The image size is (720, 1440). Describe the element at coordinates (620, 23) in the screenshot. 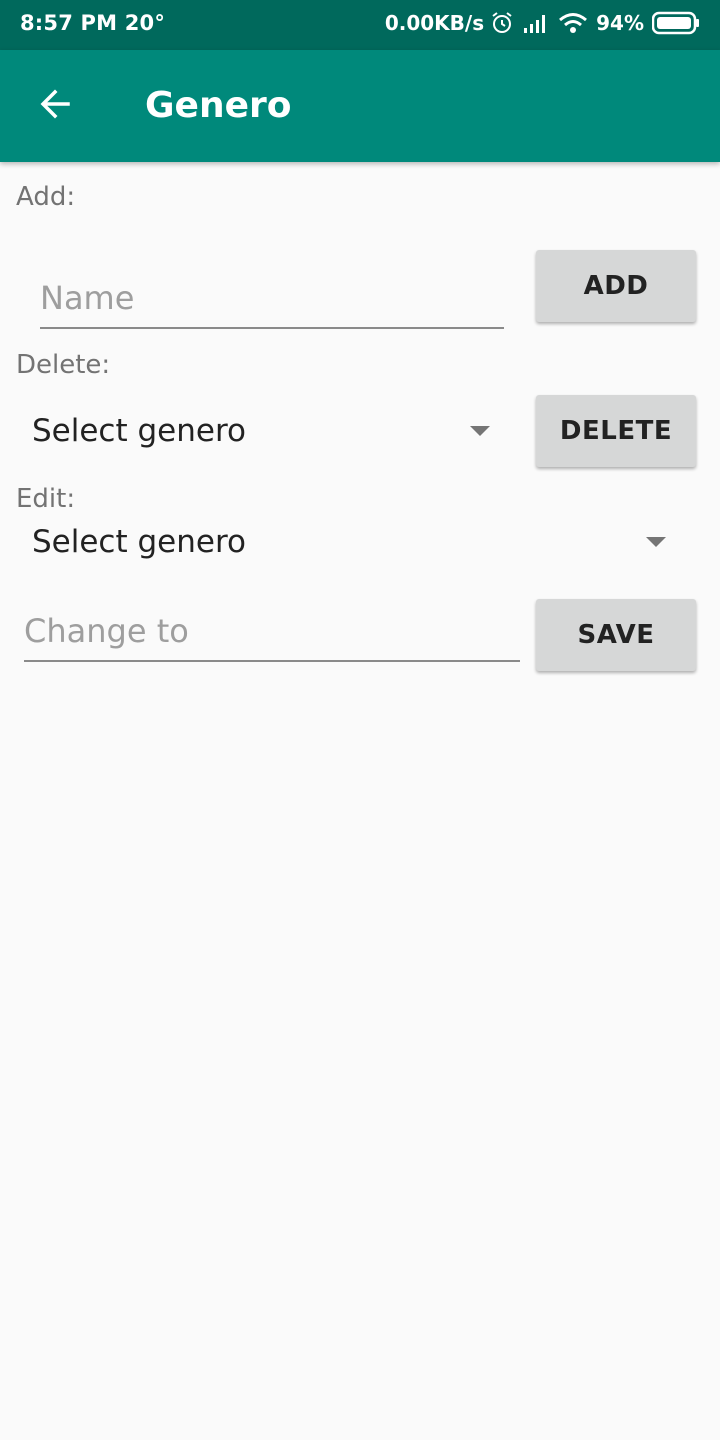

I see `battery-percent: 94%` at that location.